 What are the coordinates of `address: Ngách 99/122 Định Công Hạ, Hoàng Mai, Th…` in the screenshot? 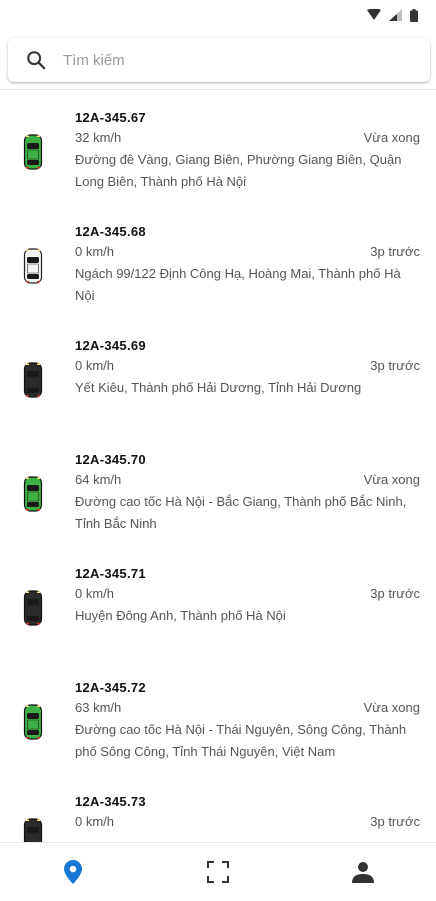 It's located at (238, 284).